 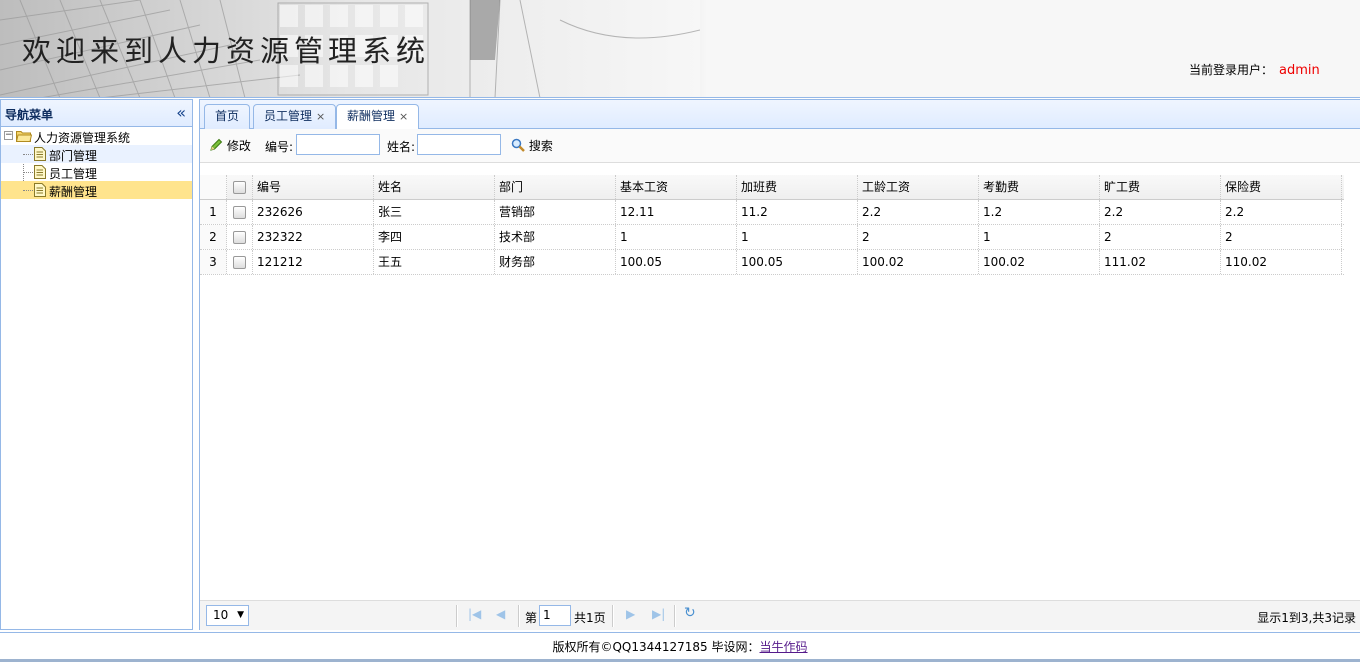 What do you see at coordinates (474, 614) in the screenshot?
I see `first-page-icon: |◀` at bounding box center [474, 614].